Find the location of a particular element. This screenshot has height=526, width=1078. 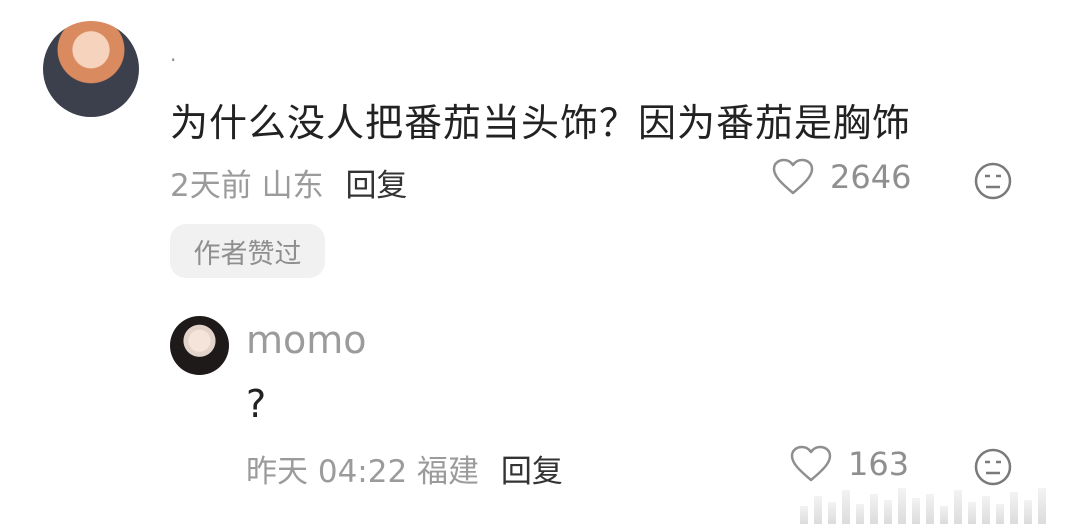

reaction-button is located at coordinates (993, 183).